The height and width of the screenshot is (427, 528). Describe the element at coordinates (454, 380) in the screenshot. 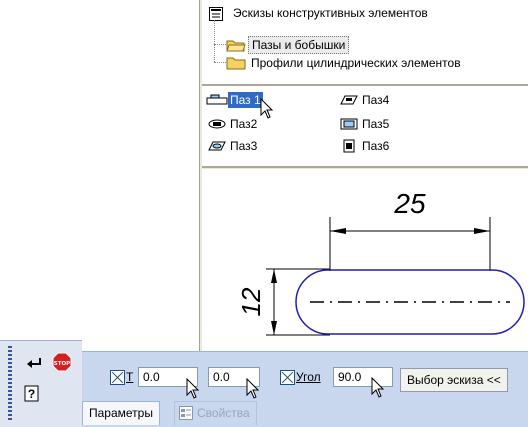

I see `choose-sketch-button: Выбор эскиза <<` at that location.